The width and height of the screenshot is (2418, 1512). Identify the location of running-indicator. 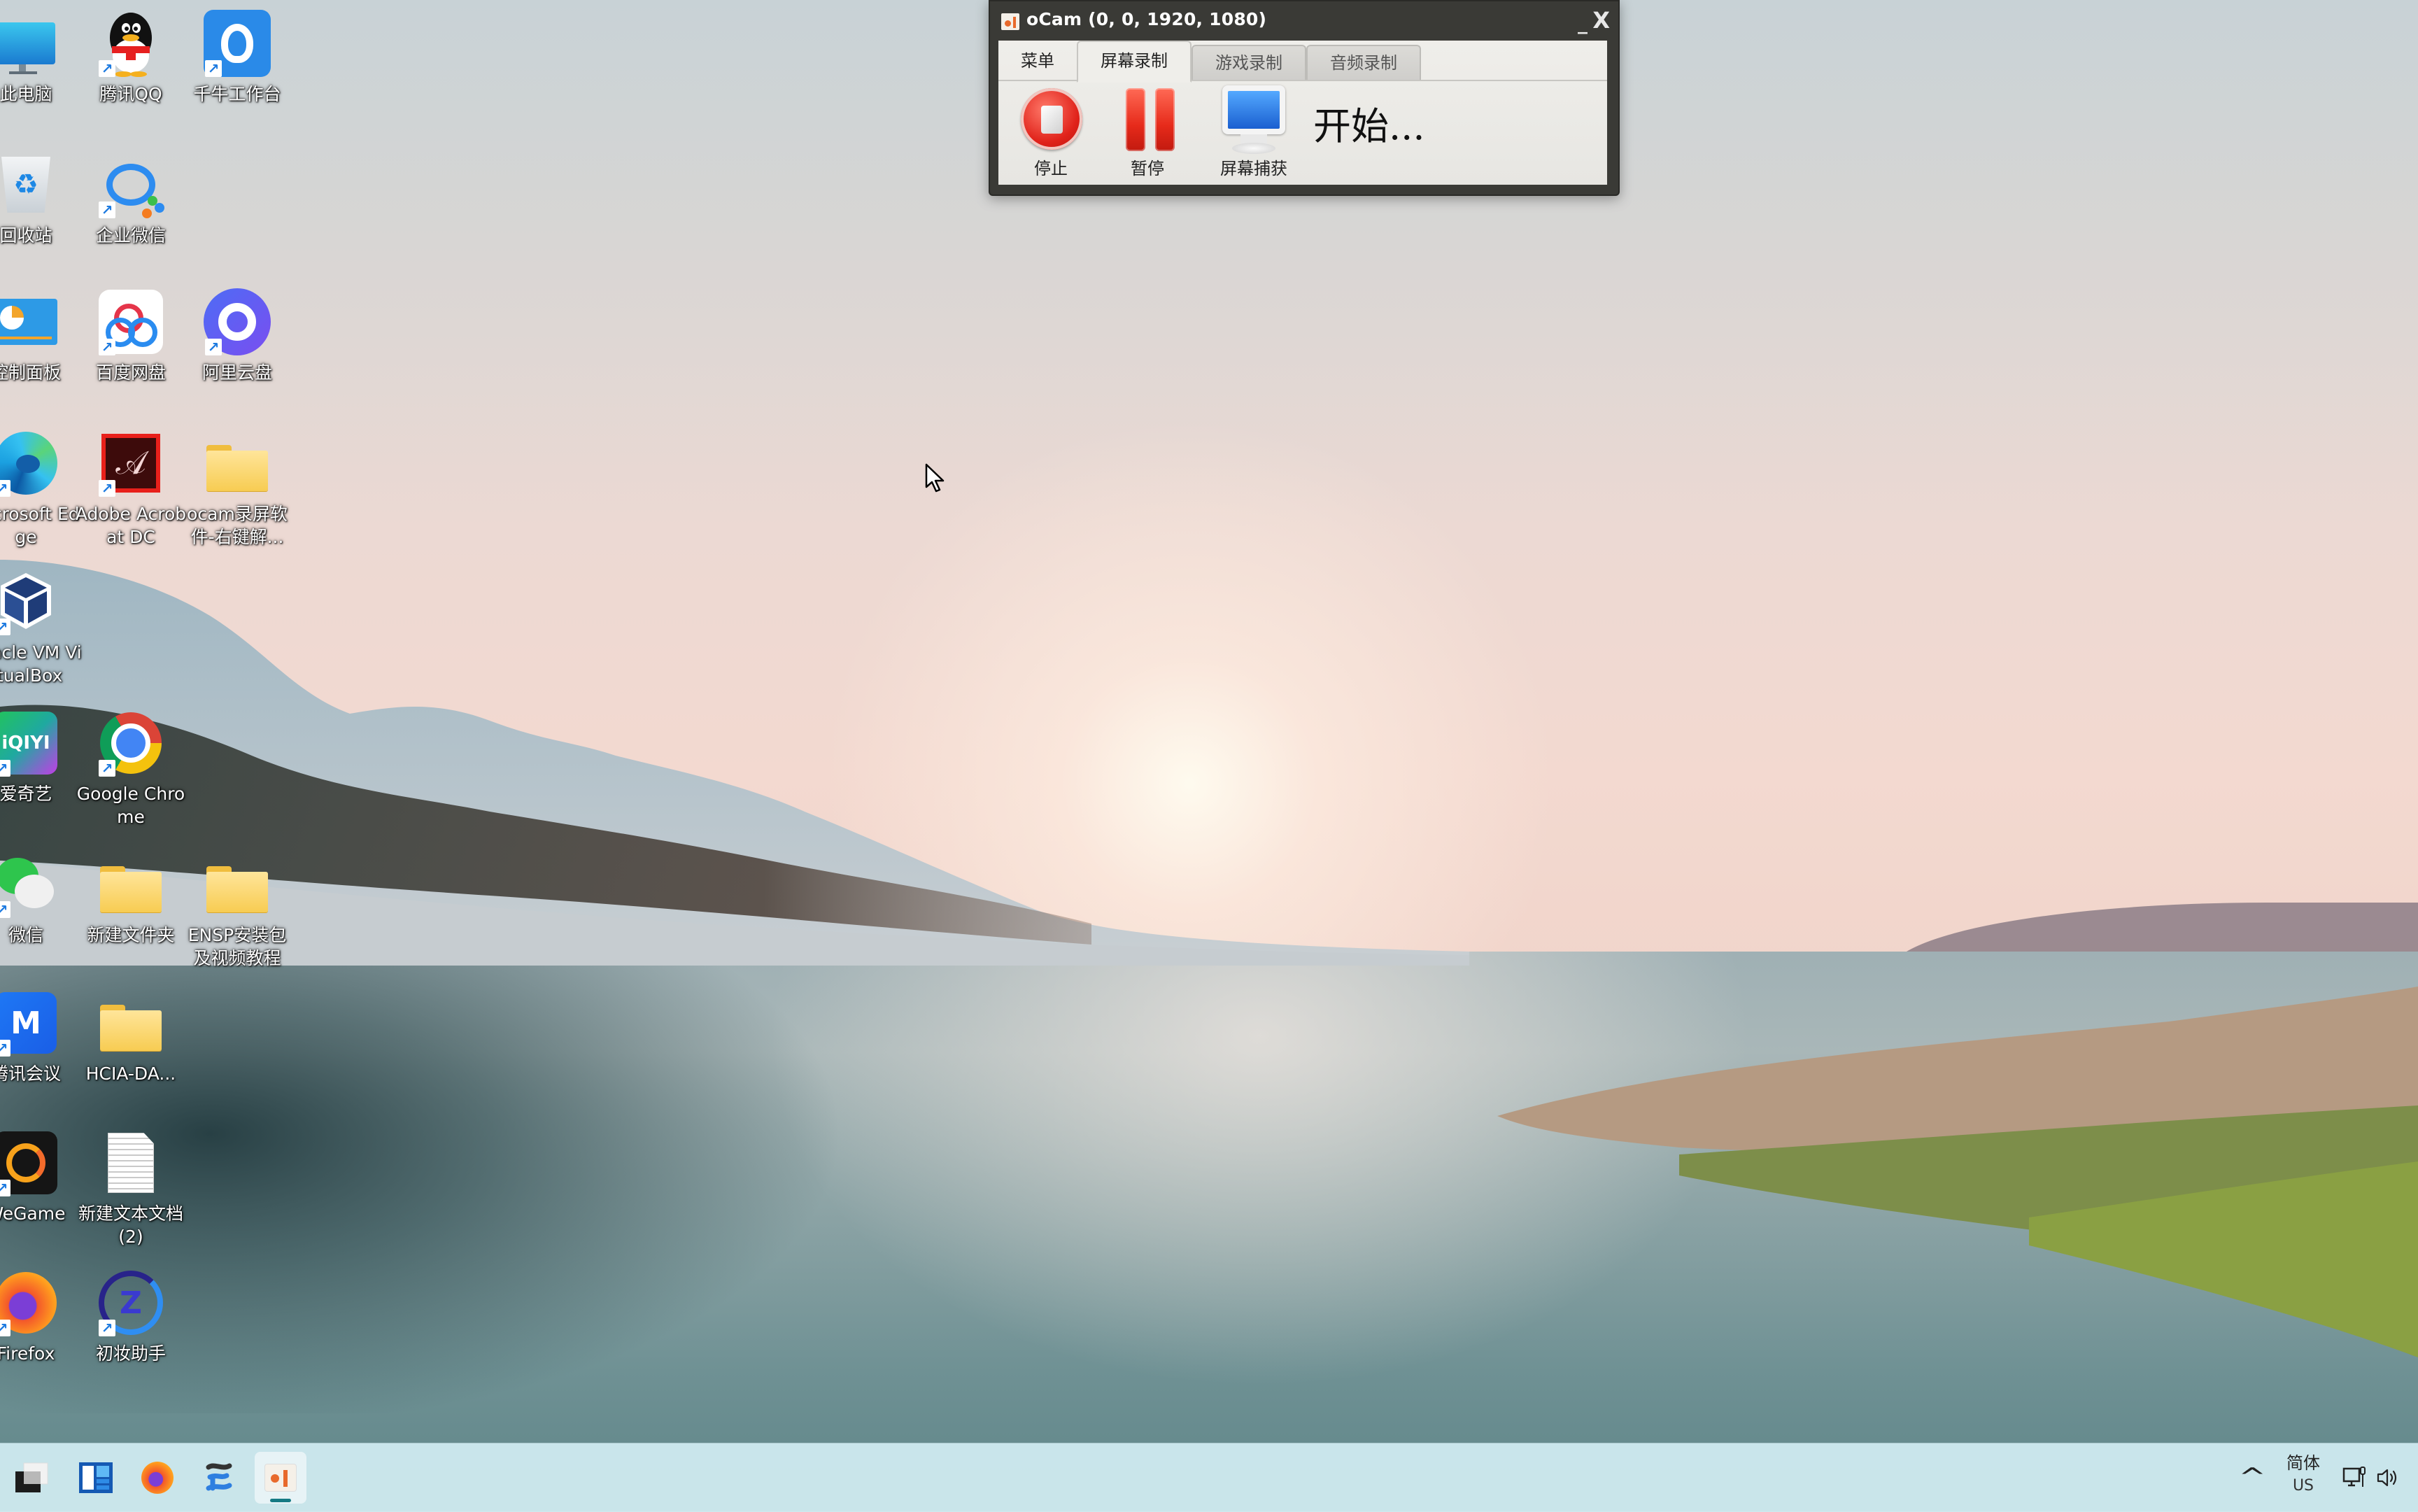
(280, 1500).